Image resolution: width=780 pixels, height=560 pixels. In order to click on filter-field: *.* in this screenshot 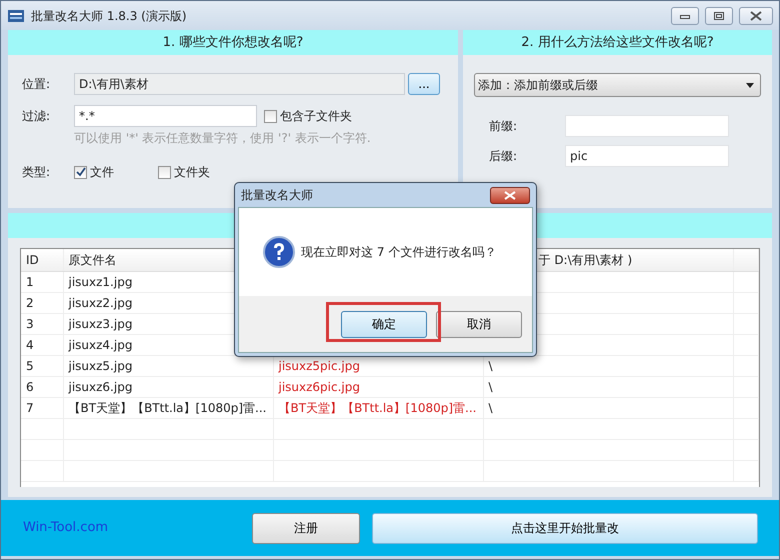, I will do `click(165, 116)`.